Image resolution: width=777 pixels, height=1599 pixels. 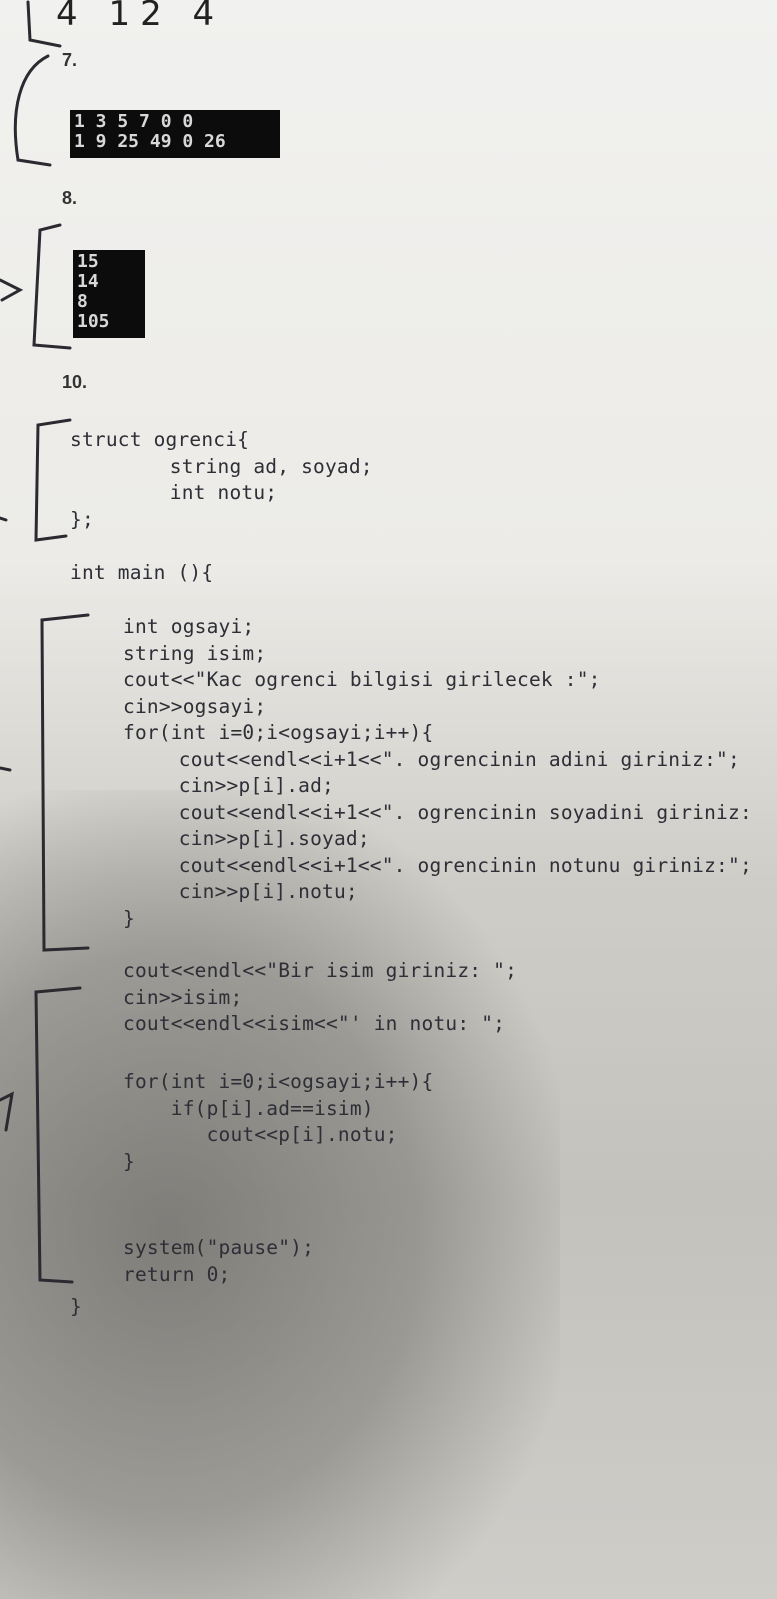 What do you see at coordinates (200, 492) in the screenshot?
I see `code-line: int notu;` at bounding box center [200, 492].